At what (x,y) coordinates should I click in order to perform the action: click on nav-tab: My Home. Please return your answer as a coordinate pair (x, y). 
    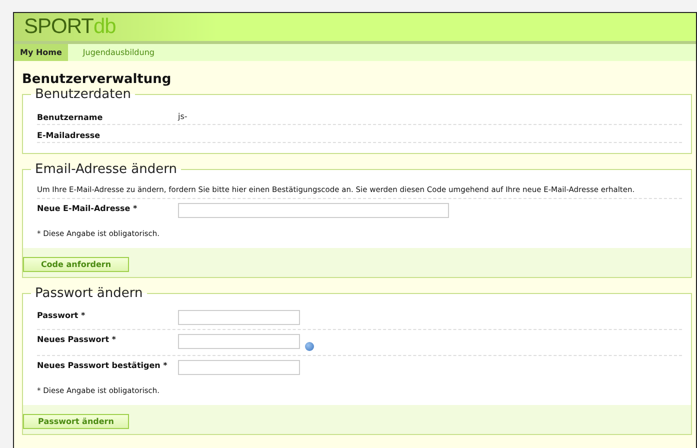
    Looking at the image, I should click on (41, 52).